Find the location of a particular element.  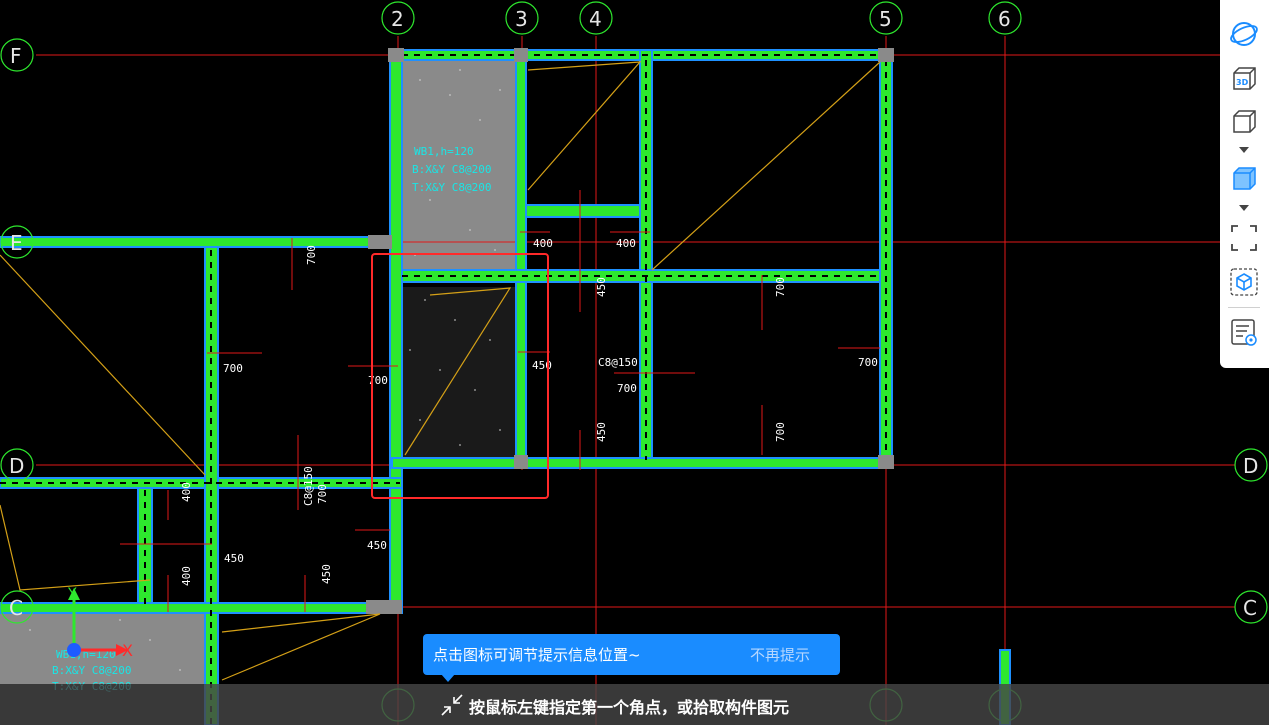

svg-text: 3D is located at coordinates (1242, 82).